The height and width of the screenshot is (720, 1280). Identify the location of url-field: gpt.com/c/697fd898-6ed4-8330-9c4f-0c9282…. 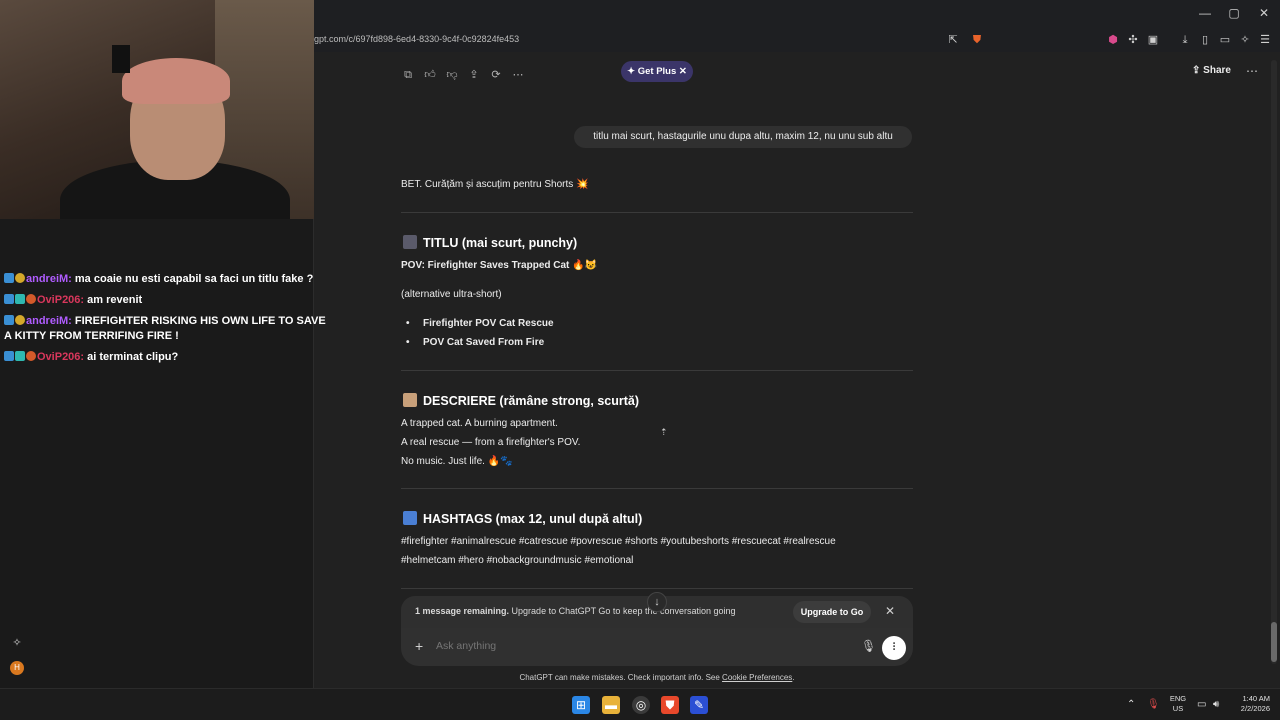
(416, 39).